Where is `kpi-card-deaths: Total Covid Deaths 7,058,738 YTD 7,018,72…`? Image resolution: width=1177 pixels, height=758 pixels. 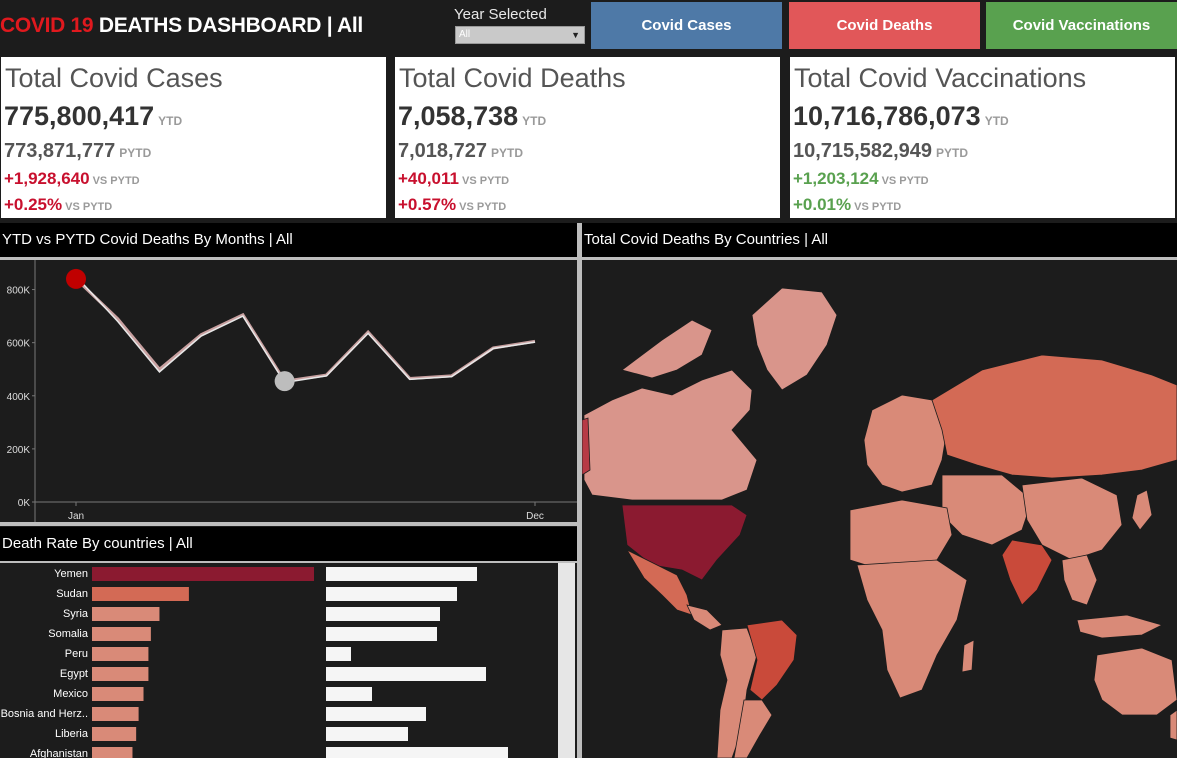
kpi-card-deaths: Total Covid Deaths 7,058,738 YTD 7,018,72… is located at coordinates (587, 137).